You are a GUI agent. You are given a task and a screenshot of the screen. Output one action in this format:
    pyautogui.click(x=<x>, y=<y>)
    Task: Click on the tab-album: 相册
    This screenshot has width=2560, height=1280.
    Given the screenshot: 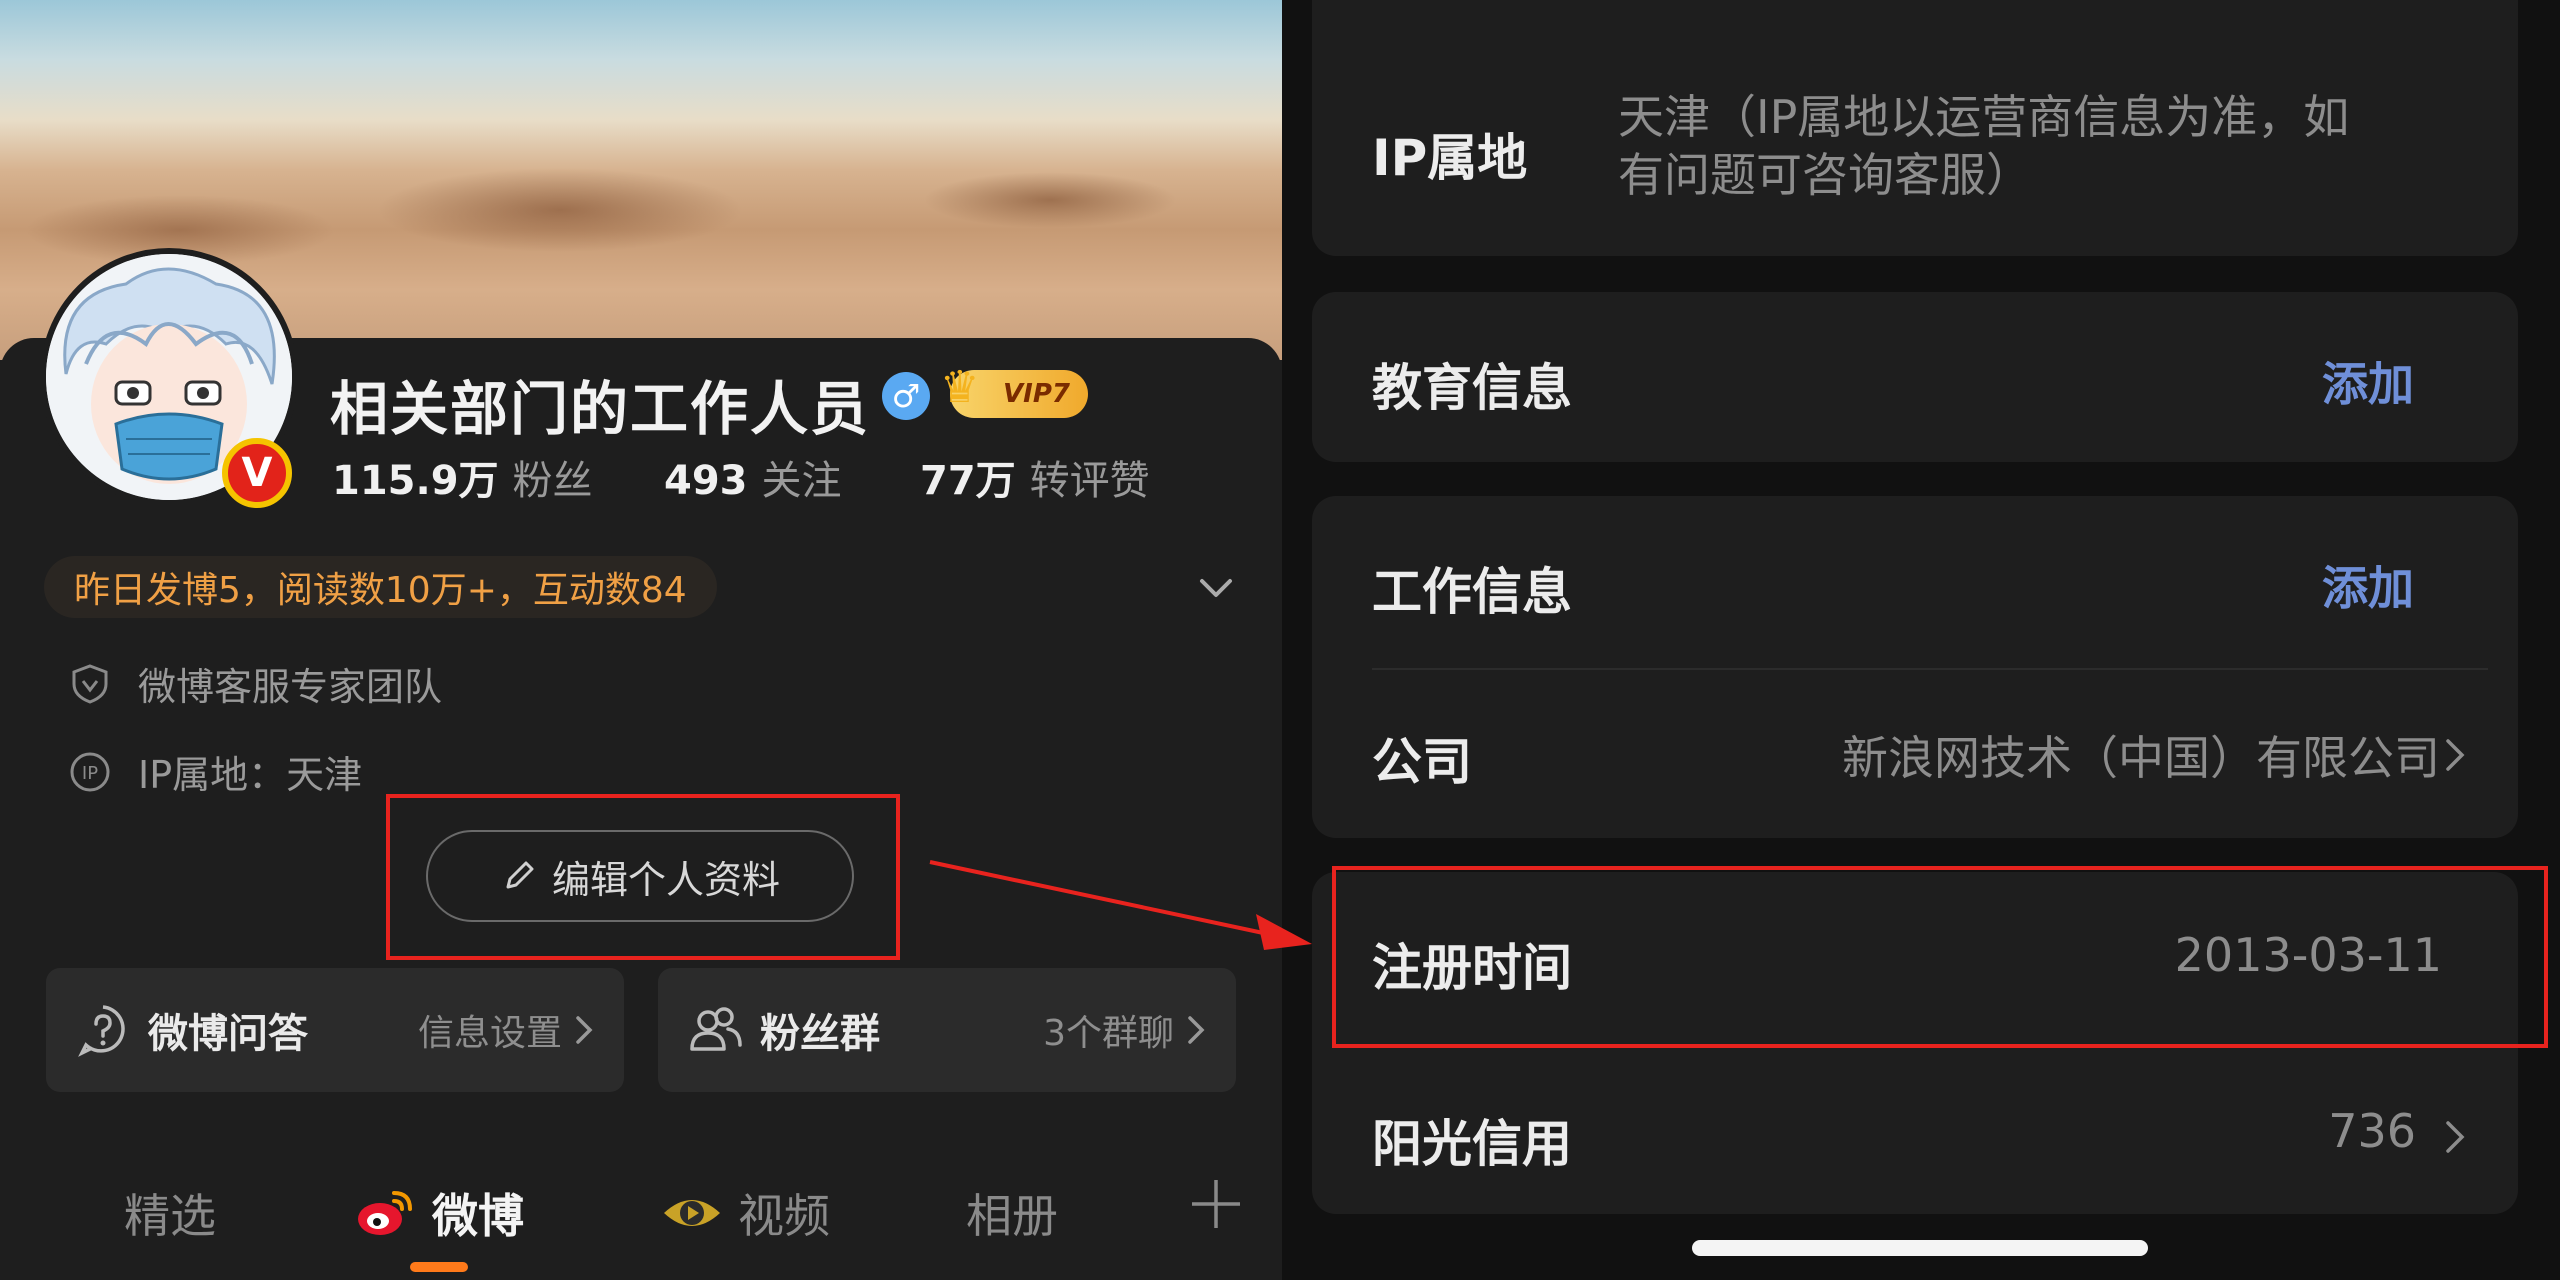 What is the action you would take?
    pyautogui.click(x=1012, y=1213)
    